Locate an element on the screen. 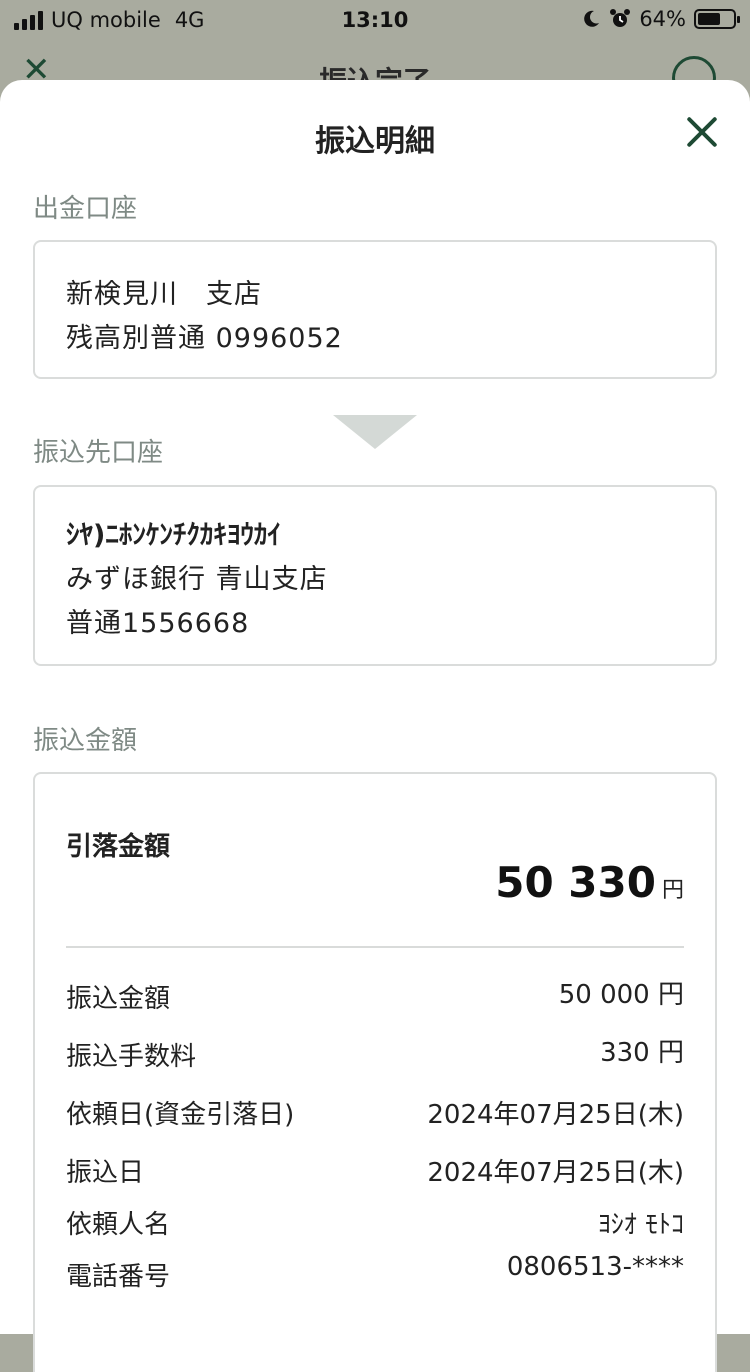 The image size is (750, 1372). detail-row-label: 振込金額 is located at coordinates (118, 999).